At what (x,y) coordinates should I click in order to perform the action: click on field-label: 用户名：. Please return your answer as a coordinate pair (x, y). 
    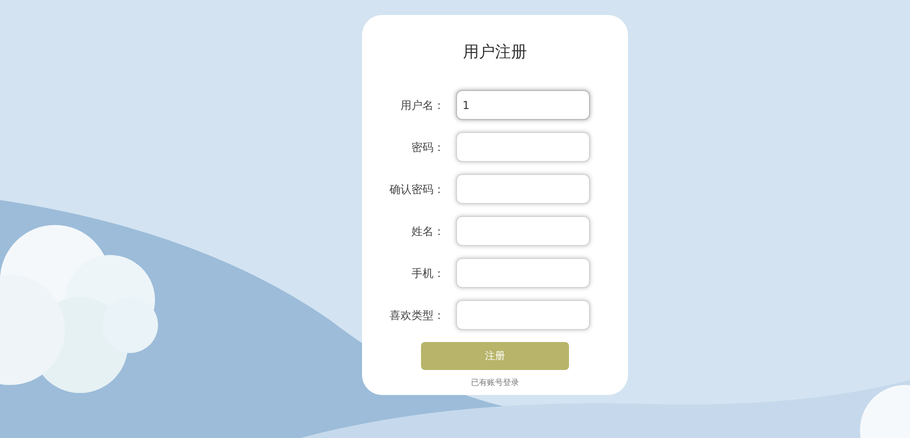
    Looking at the image, I should click on (422, 105).